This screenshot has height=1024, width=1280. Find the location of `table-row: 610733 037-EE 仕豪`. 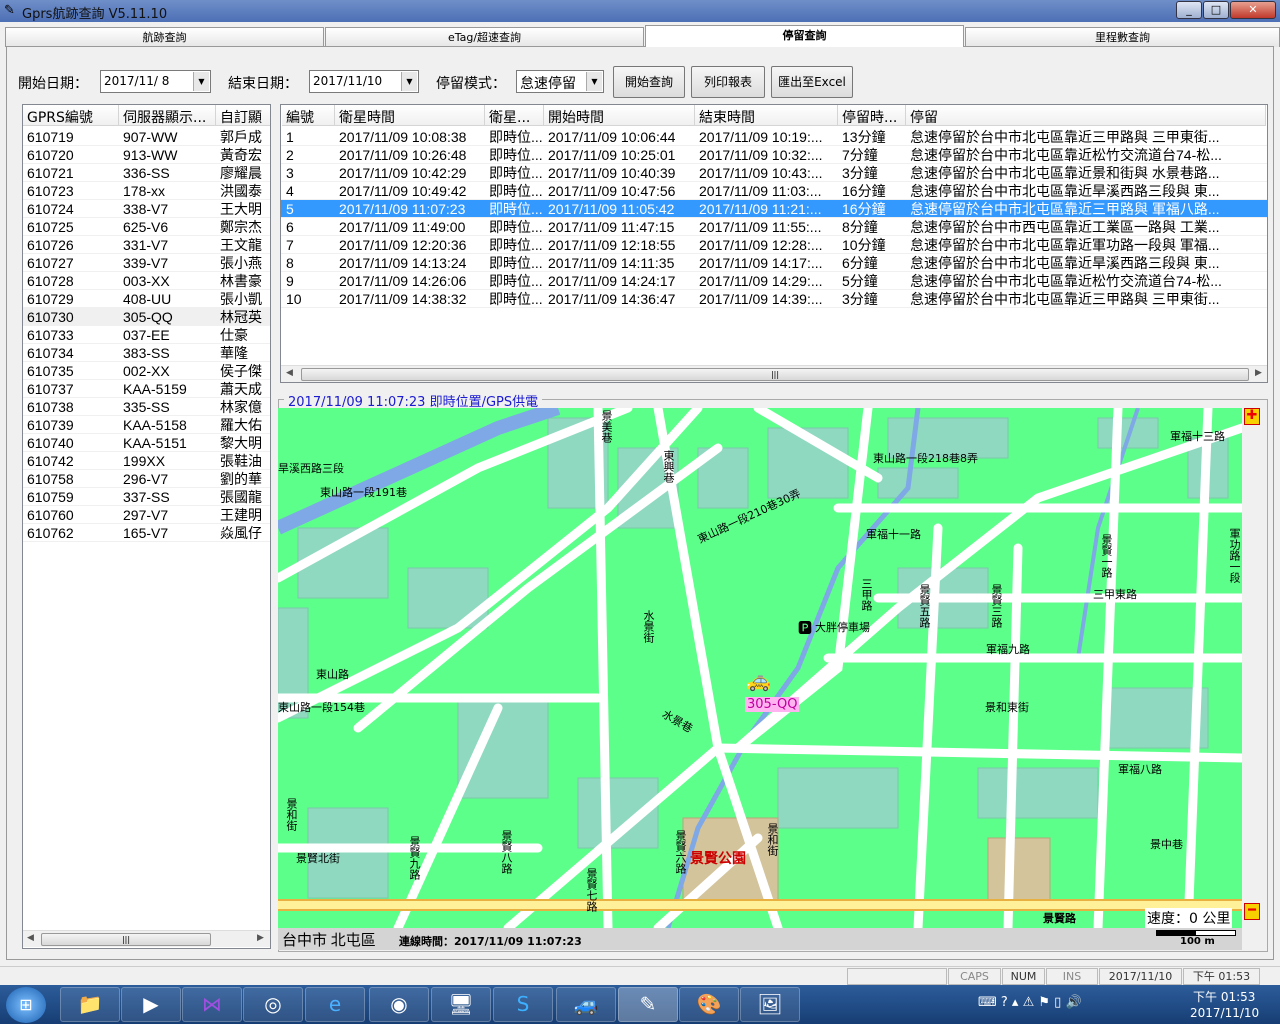

table-row: 610733 037-EE 仕豪 is located at coordinates (146, 335).